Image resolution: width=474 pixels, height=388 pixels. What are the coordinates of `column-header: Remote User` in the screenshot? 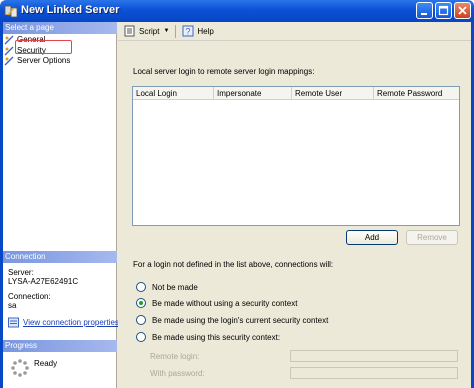 It's located at (333, 93).